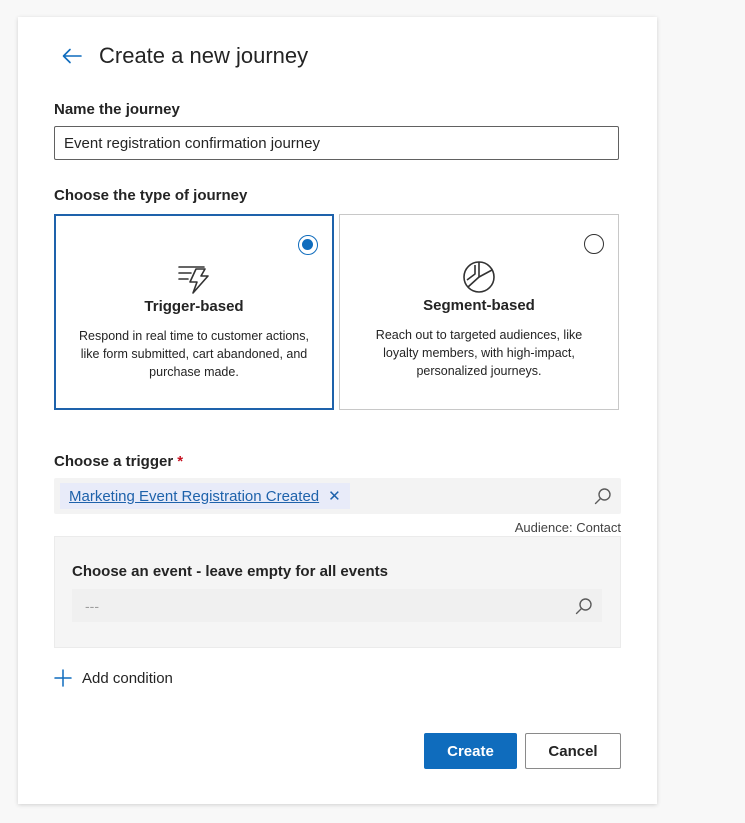 The height and width of the screenshot is (823, 745). What do you see at coordinates (117, 109) in the screenshot?
I see `name-label: Name the journey` at bounding box center [117, 109].